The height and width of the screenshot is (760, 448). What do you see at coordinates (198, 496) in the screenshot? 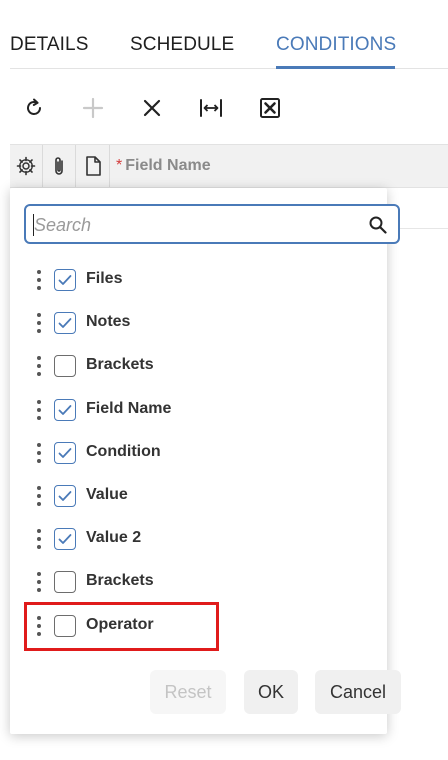
I see `column-item: Value` at bounding box center [198, 496].